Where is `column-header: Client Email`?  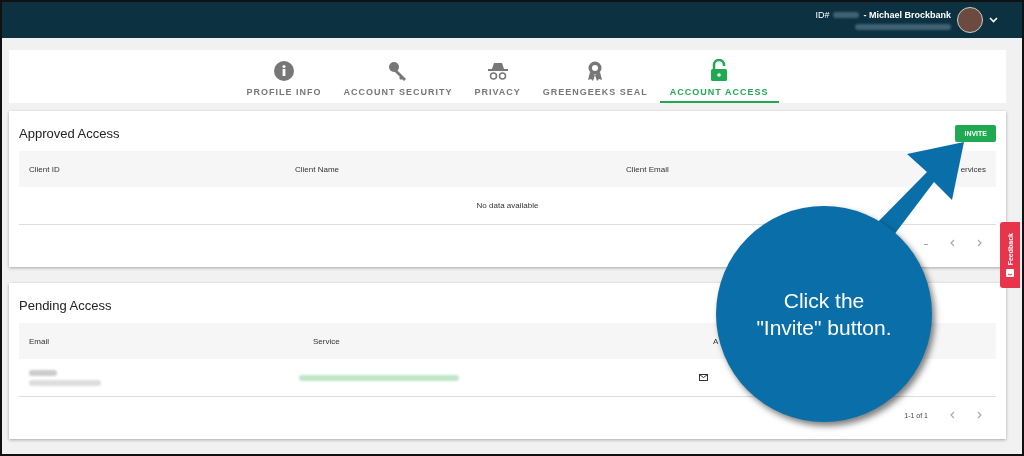 column-header: Client Email is located at coordinates (648, 169).